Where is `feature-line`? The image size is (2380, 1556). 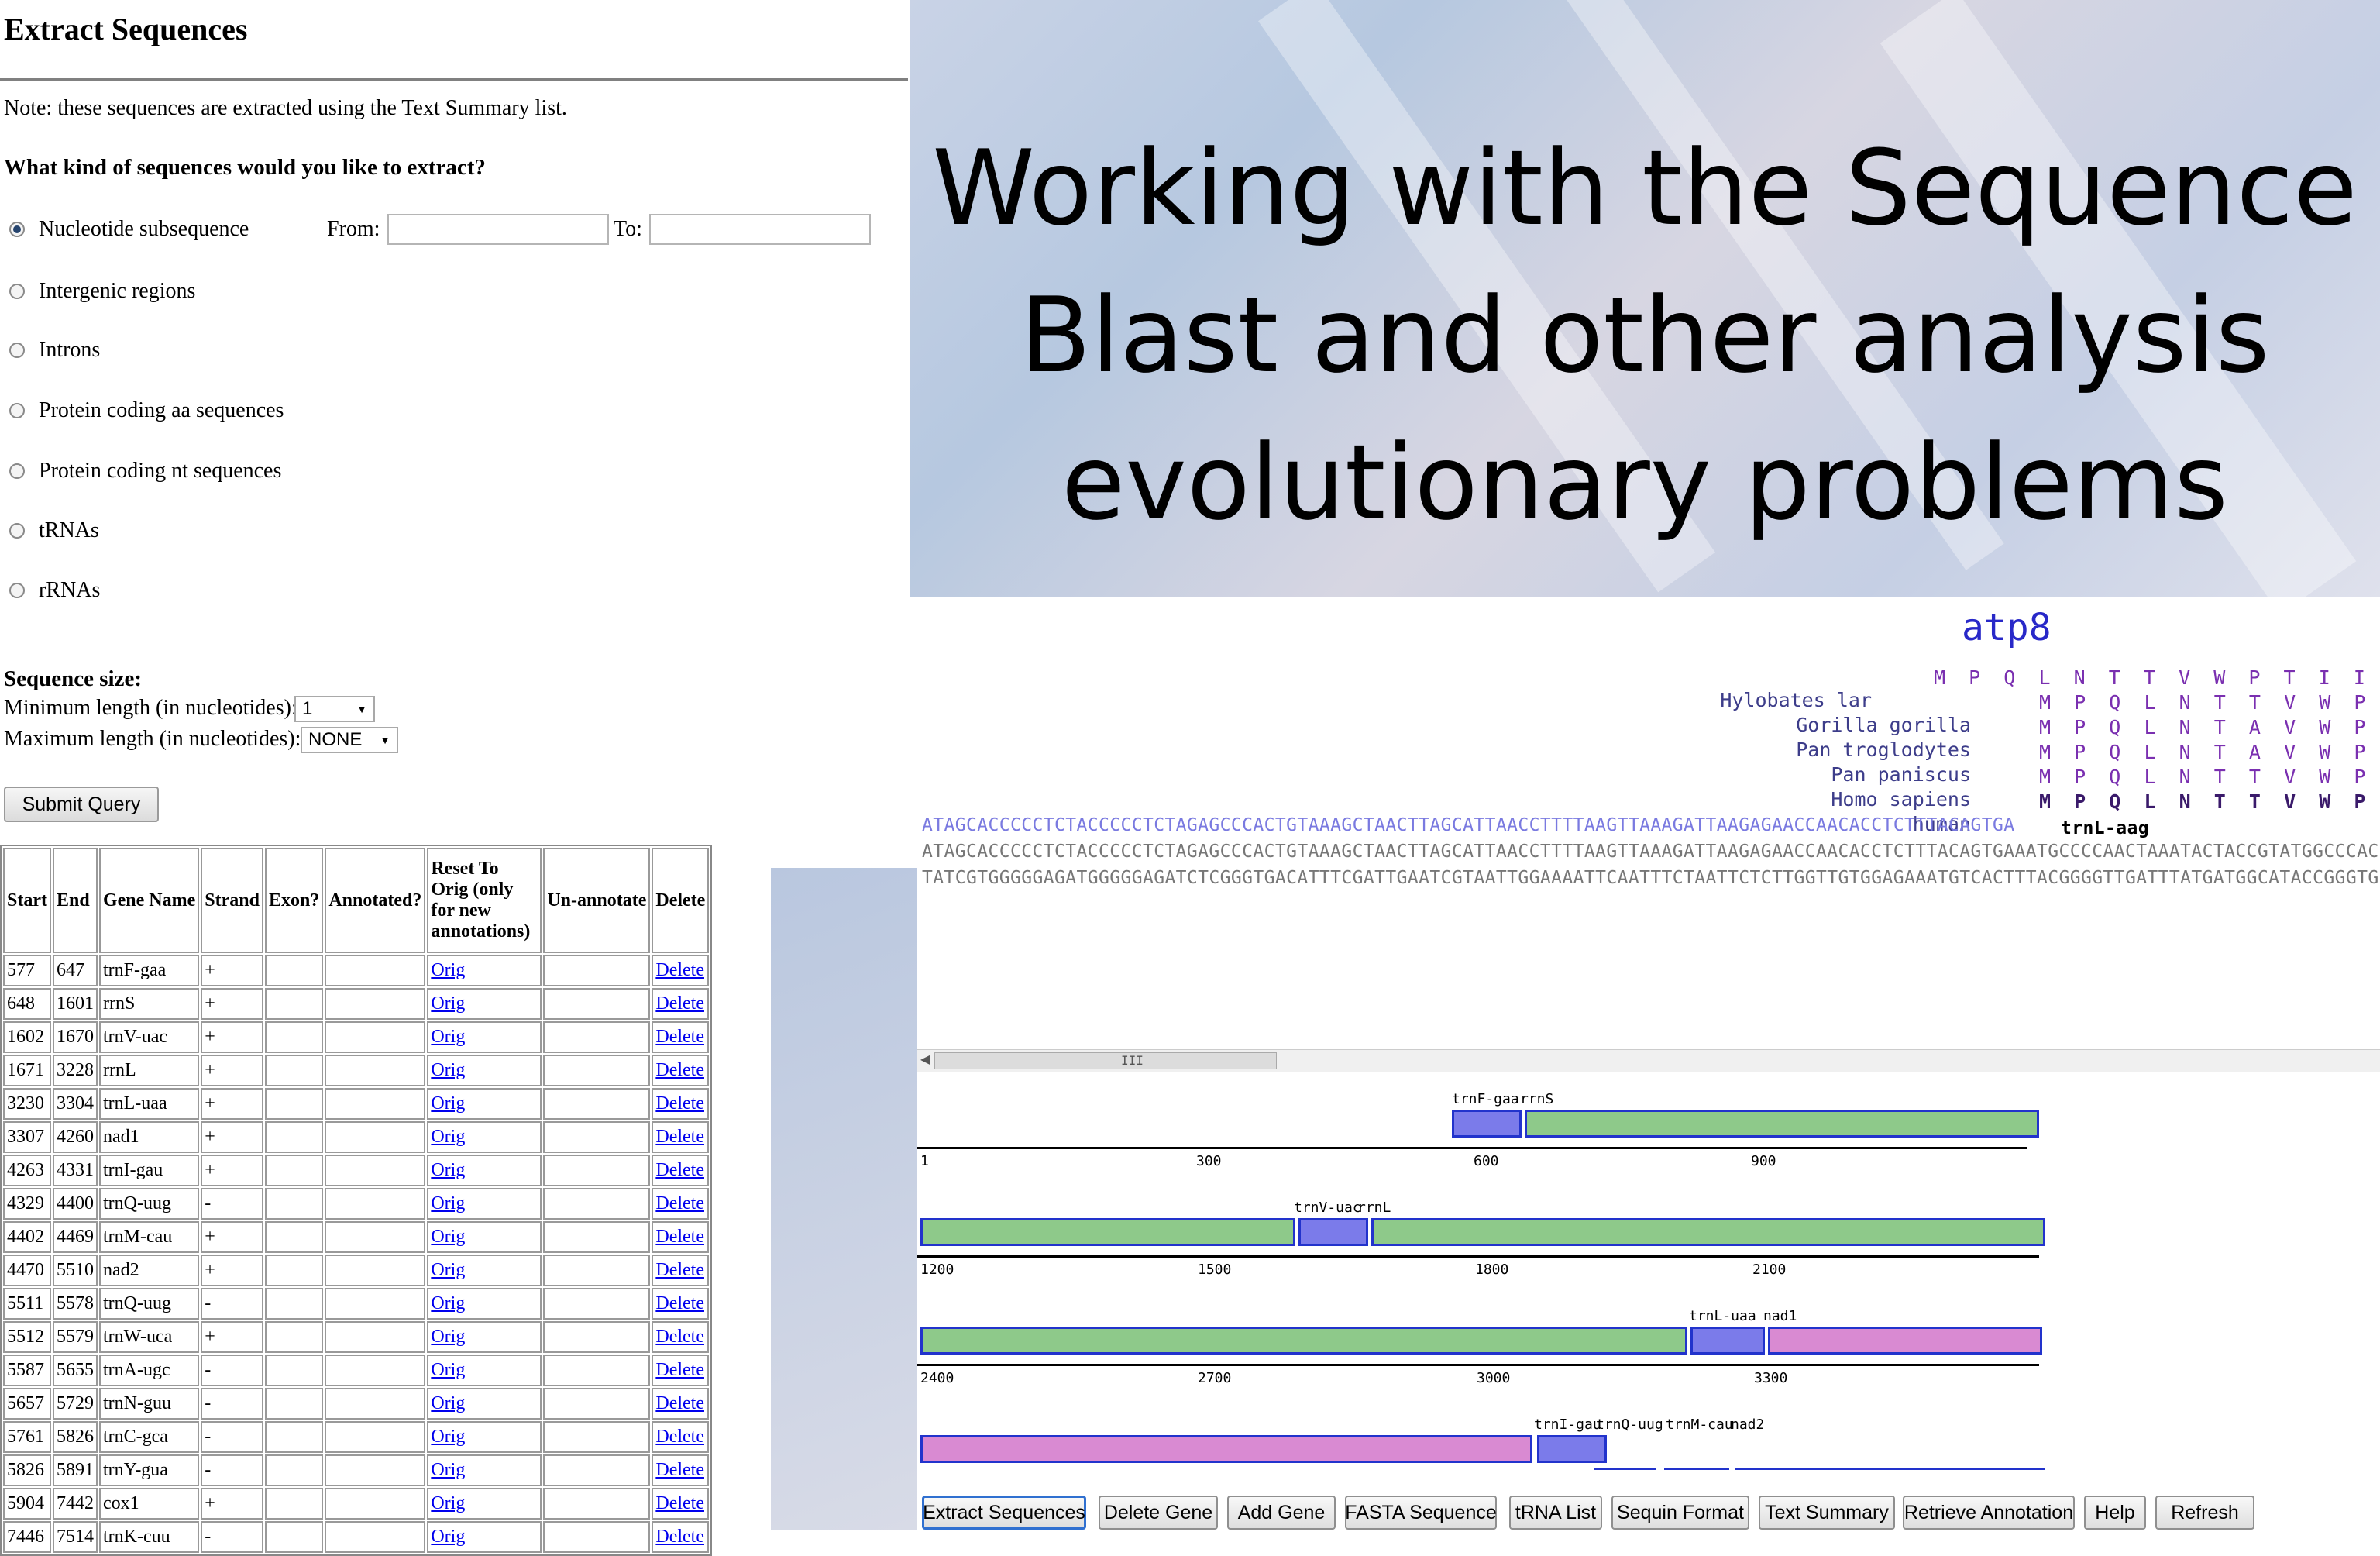
feature-line is located at coordinates (1696, 1469).